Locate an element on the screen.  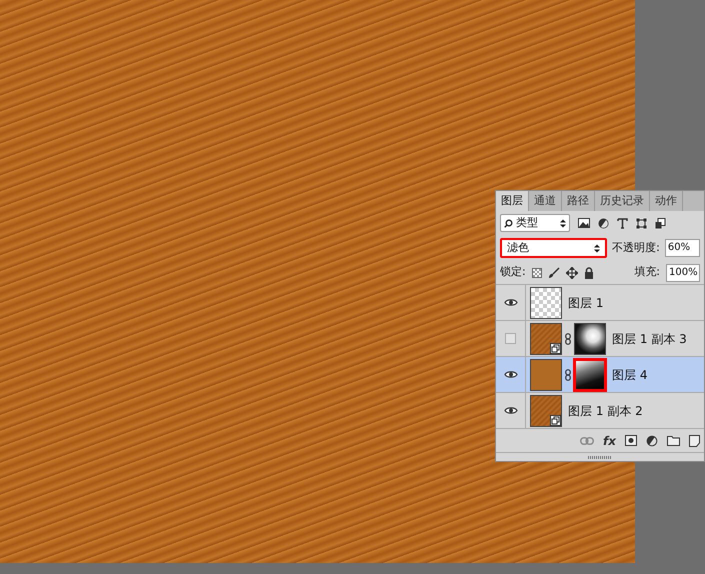
filter-value: 类型 is located at coordinates (527, 222).